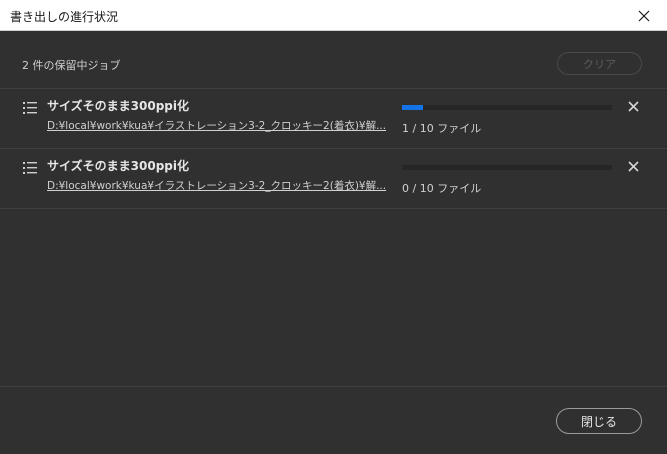  Describe the element at coordinates (599, 421) in the screenshot. I see `close-button: 閉じる` at that location.